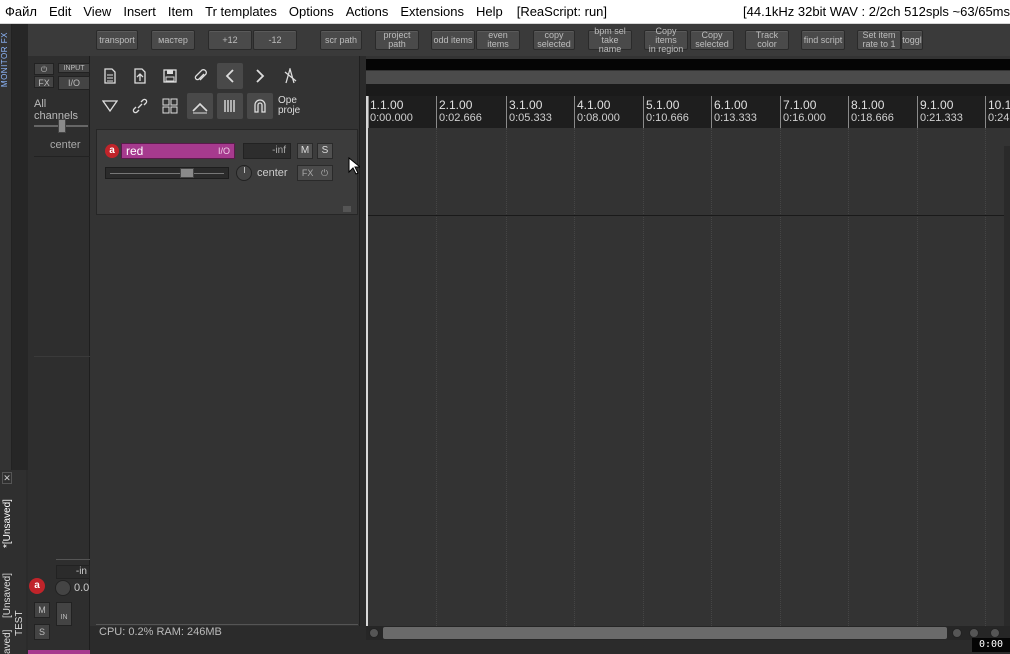 The width and height of the screenshot is (1010, 654). Describe the element at coordinates (7, 640) in the screenshot. I see `project-tab-partial: aved]` at that location.